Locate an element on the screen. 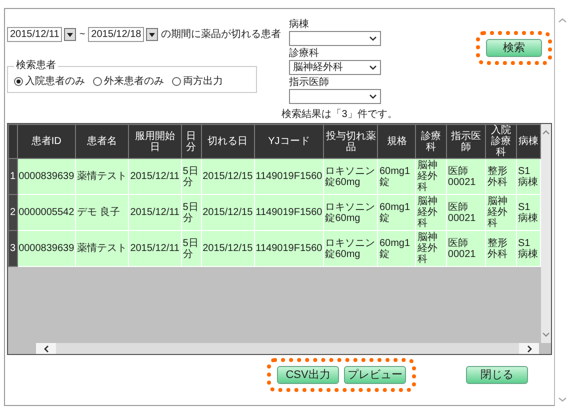 This screenshot has height=412, width=569. group-label: 検索患者 is located at coordinates (36, 66).